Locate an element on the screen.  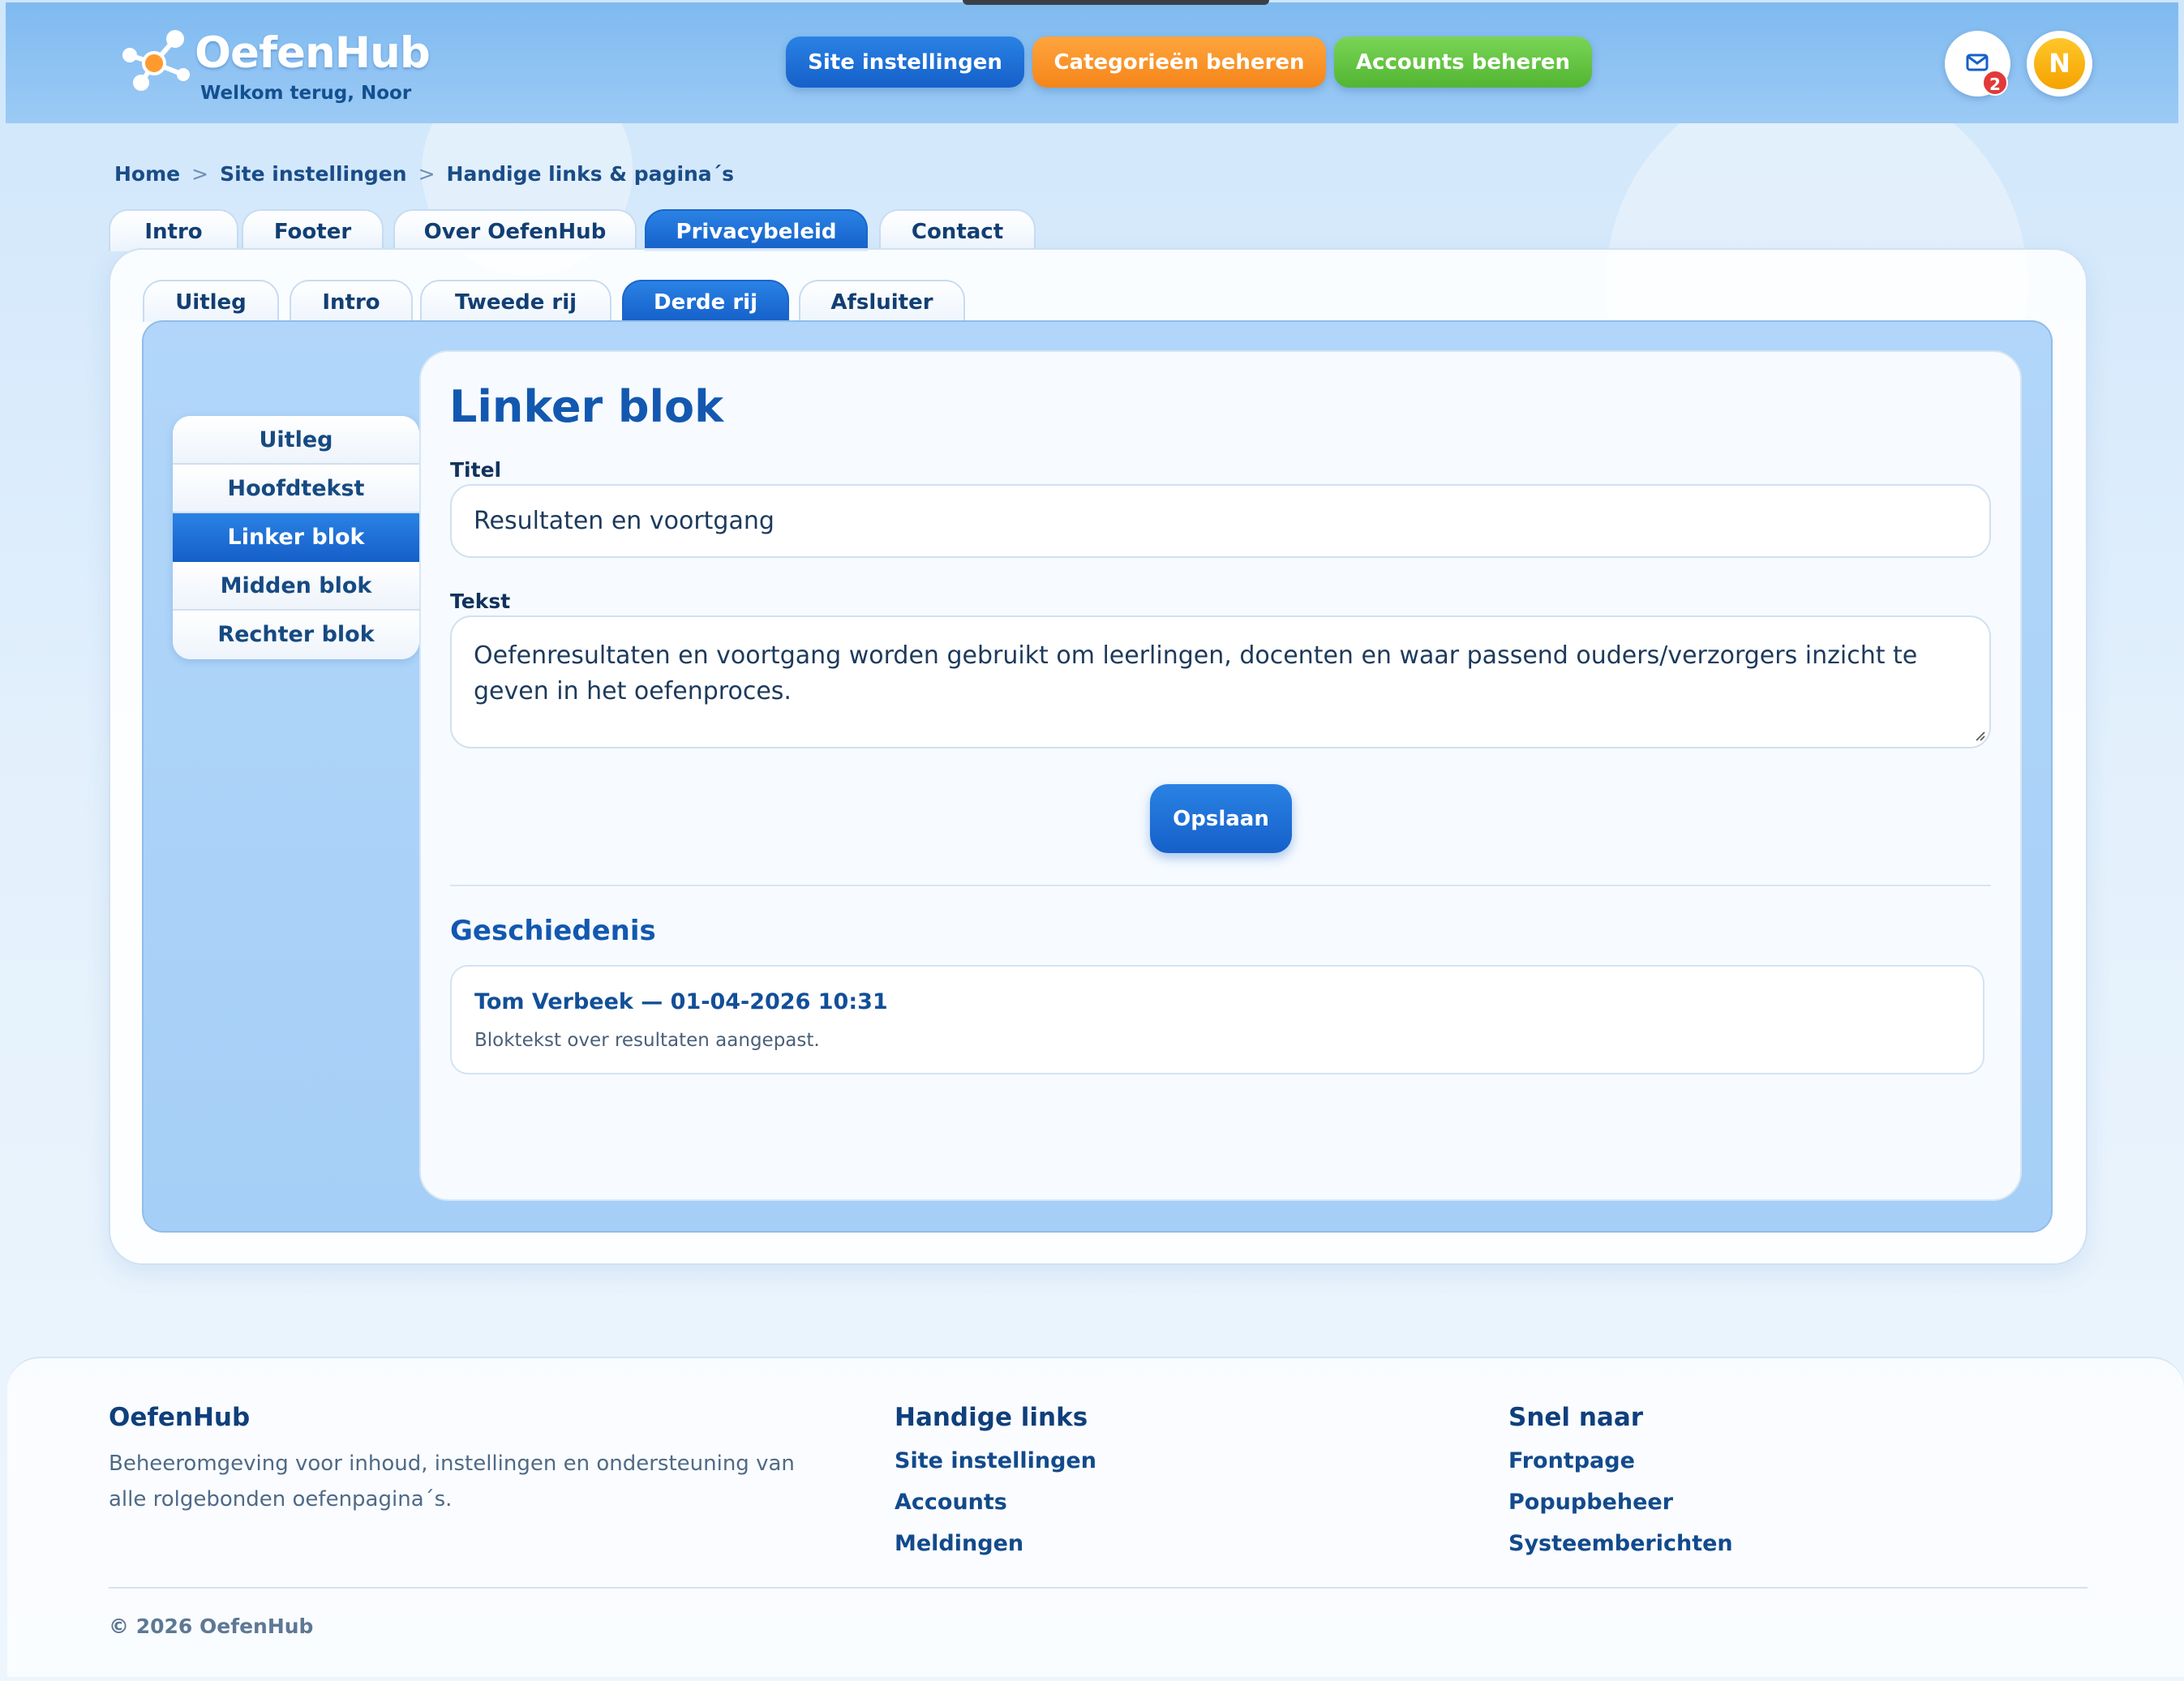
avatar-initial: N is located at coordinates (2059, 64).